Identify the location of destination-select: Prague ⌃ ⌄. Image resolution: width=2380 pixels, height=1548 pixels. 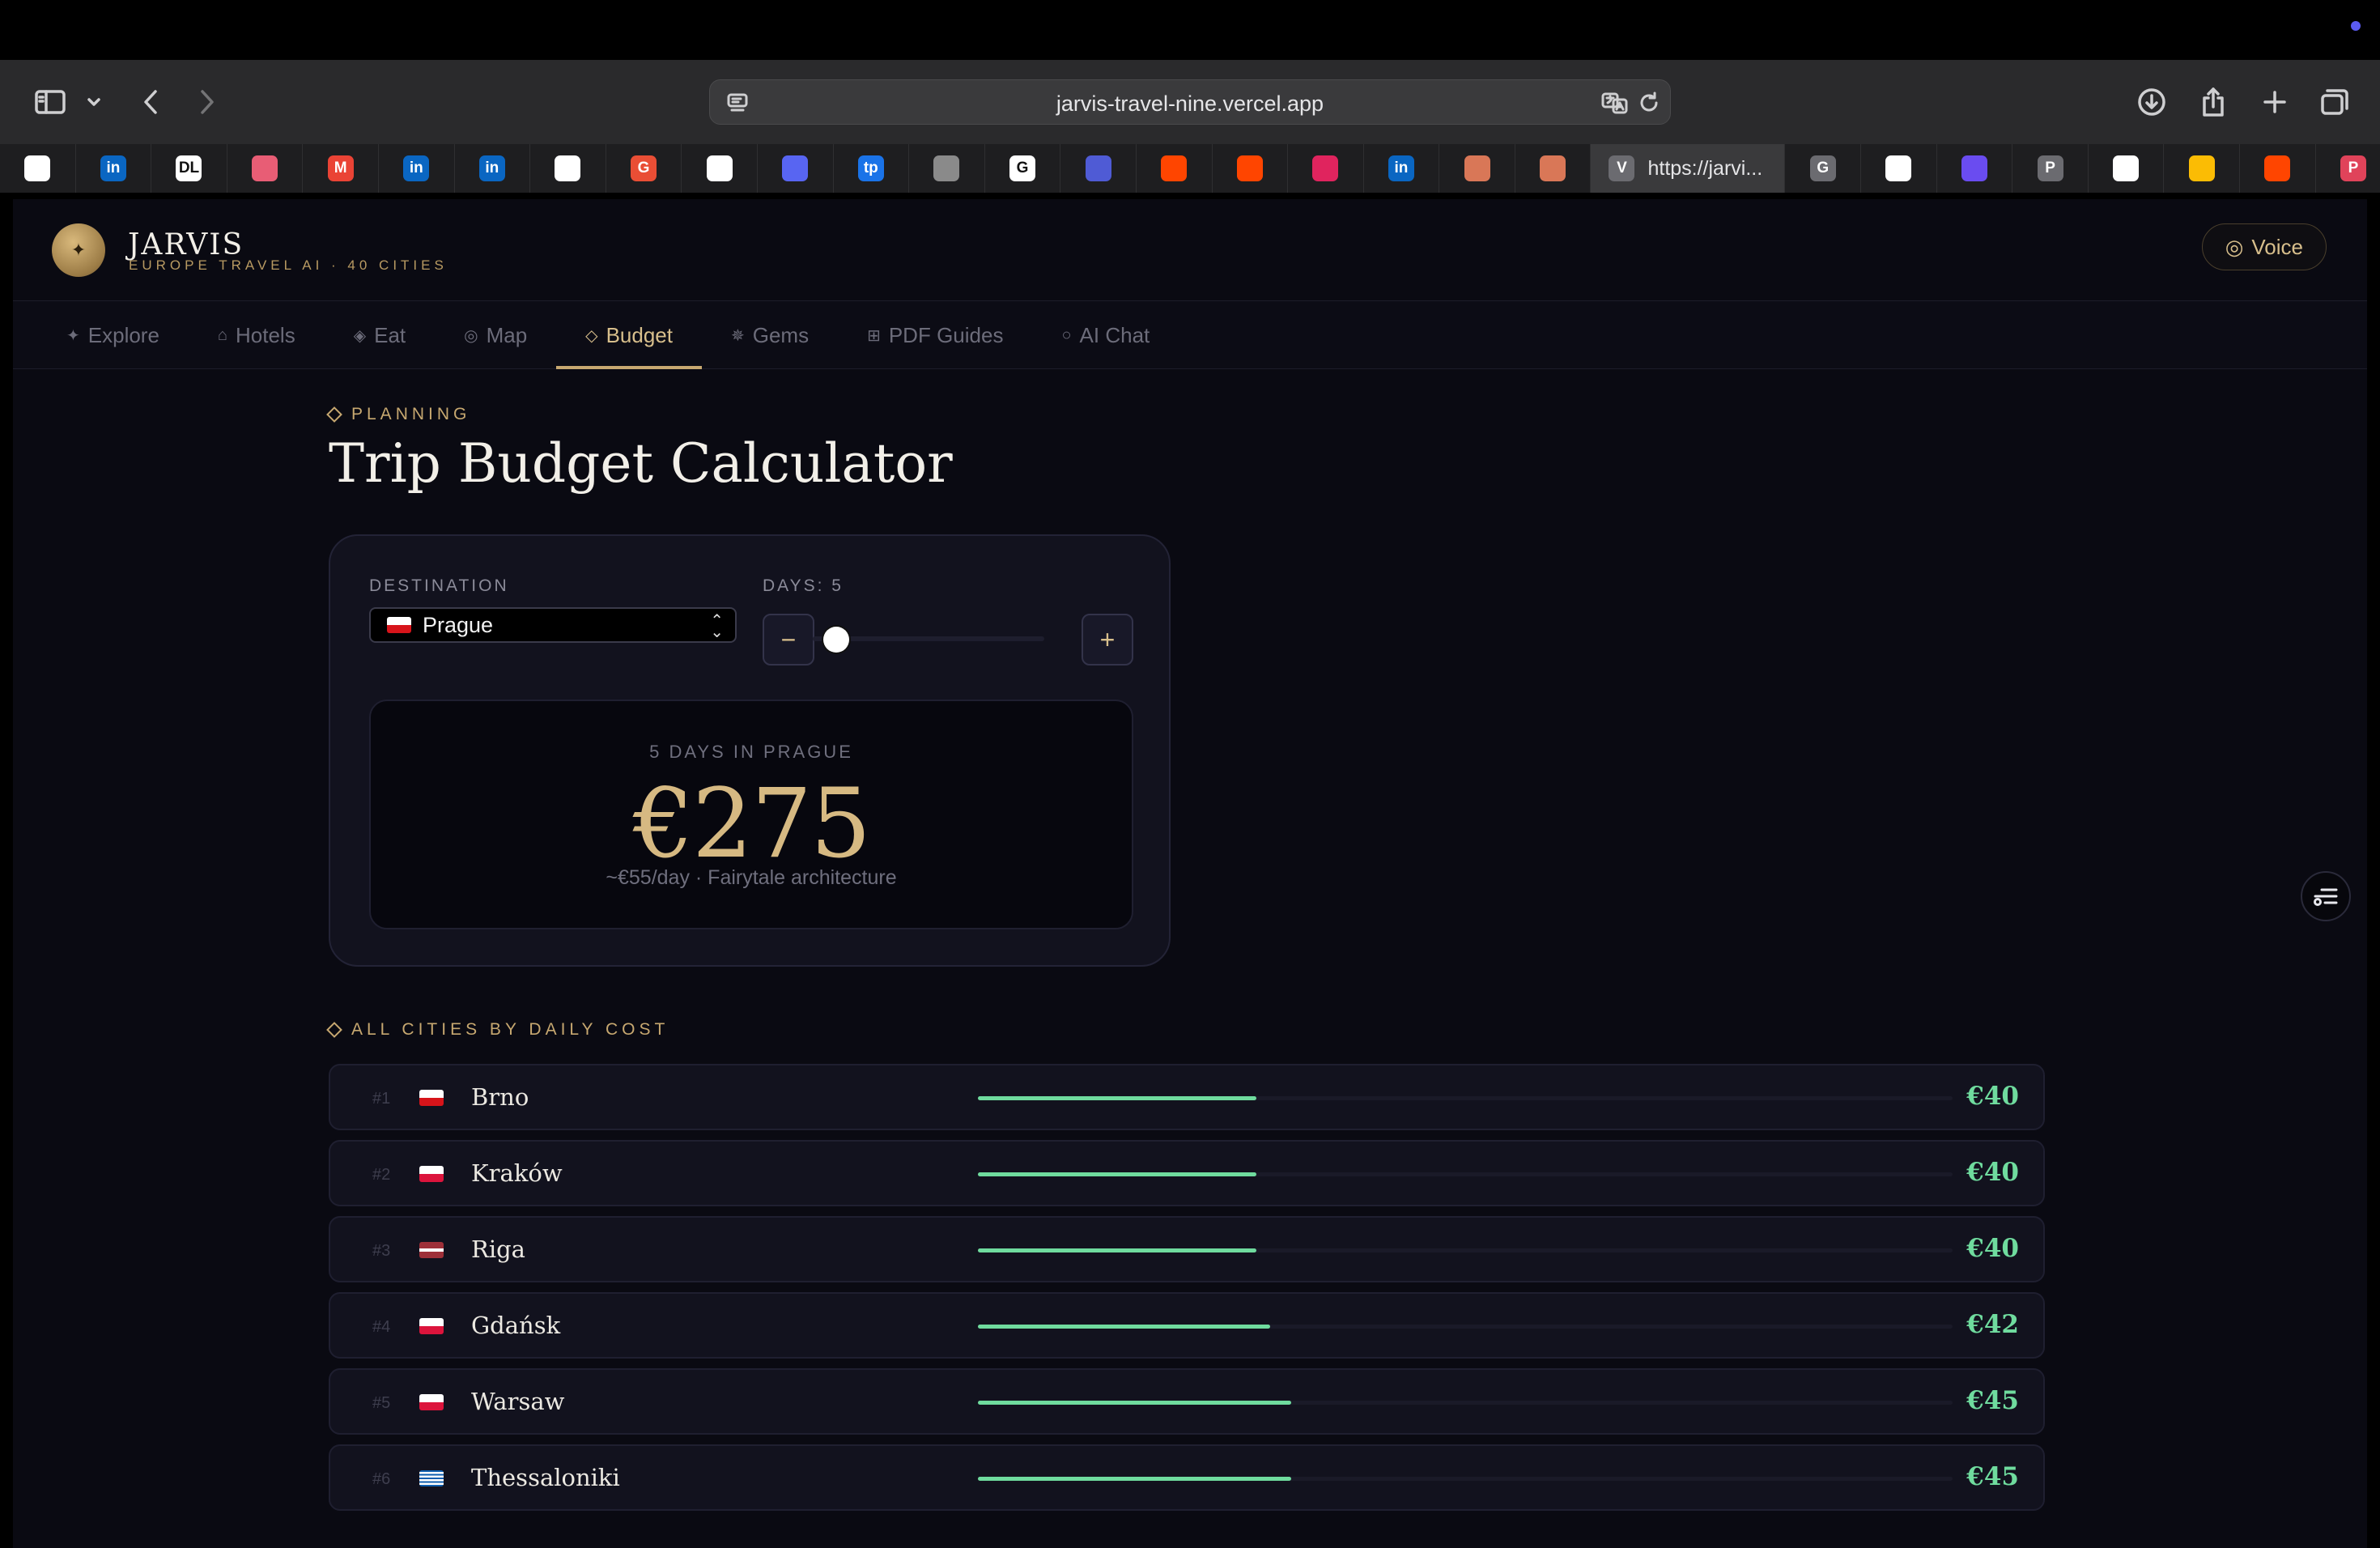
(553, 625).